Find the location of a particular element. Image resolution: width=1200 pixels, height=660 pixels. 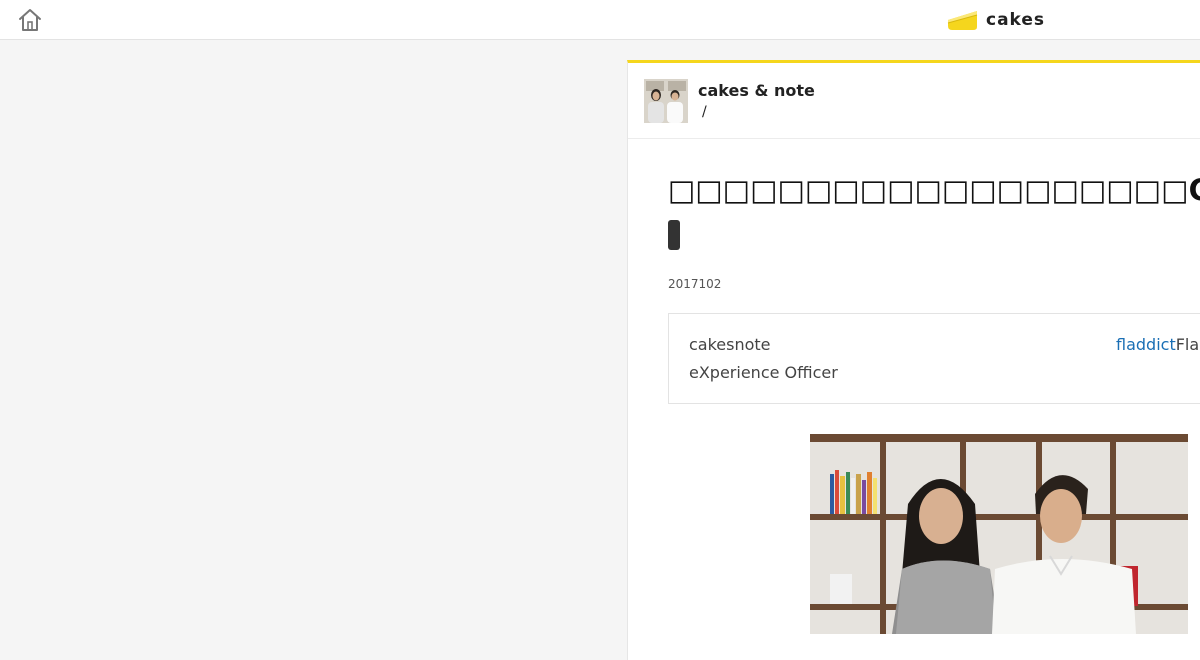

author-bar: cakes & note / is located at coordinates (914, 101).